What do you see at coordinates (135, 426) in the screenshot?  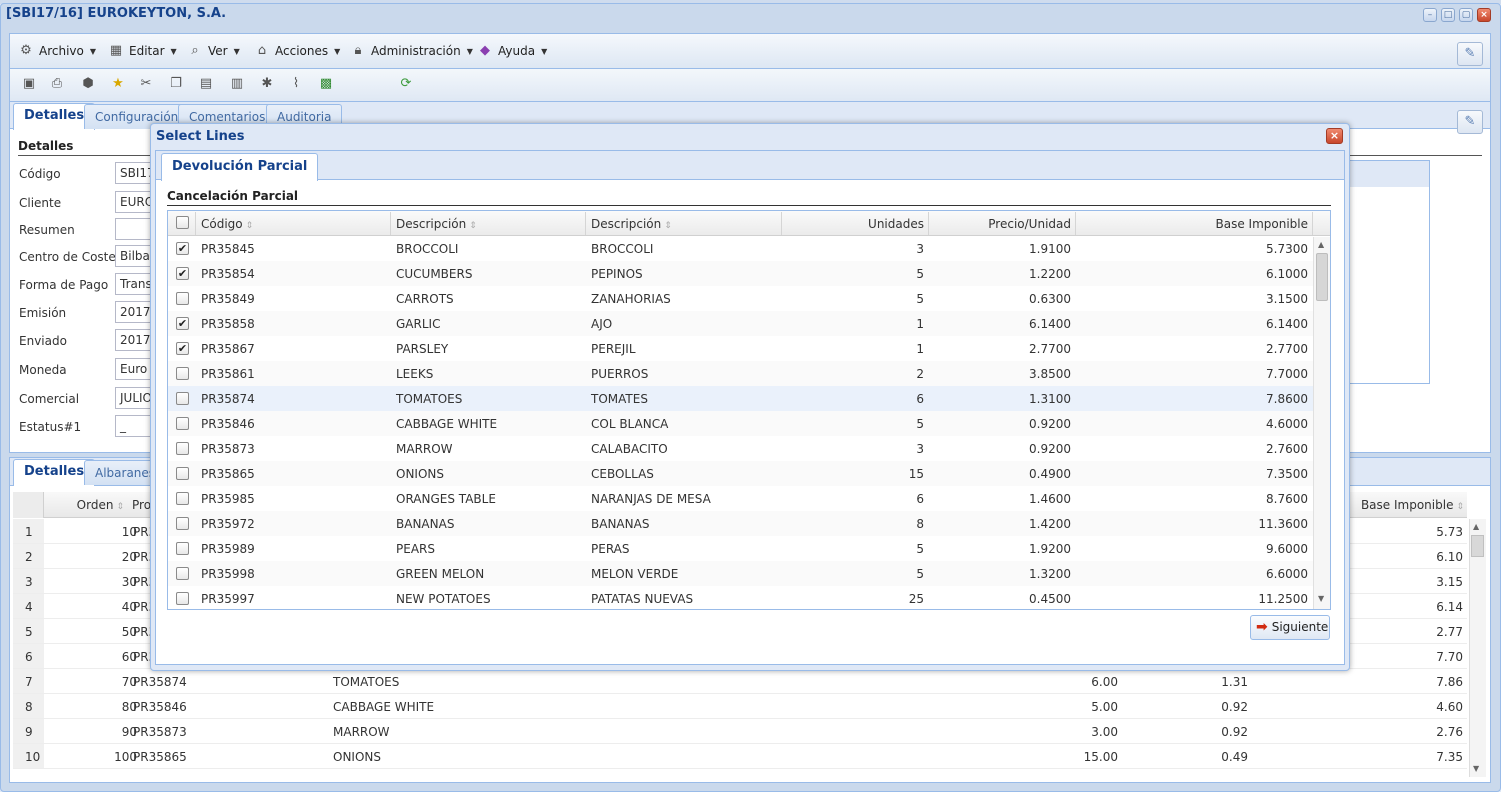 I see `field-estatus: _` at bounding box center [135, 426].